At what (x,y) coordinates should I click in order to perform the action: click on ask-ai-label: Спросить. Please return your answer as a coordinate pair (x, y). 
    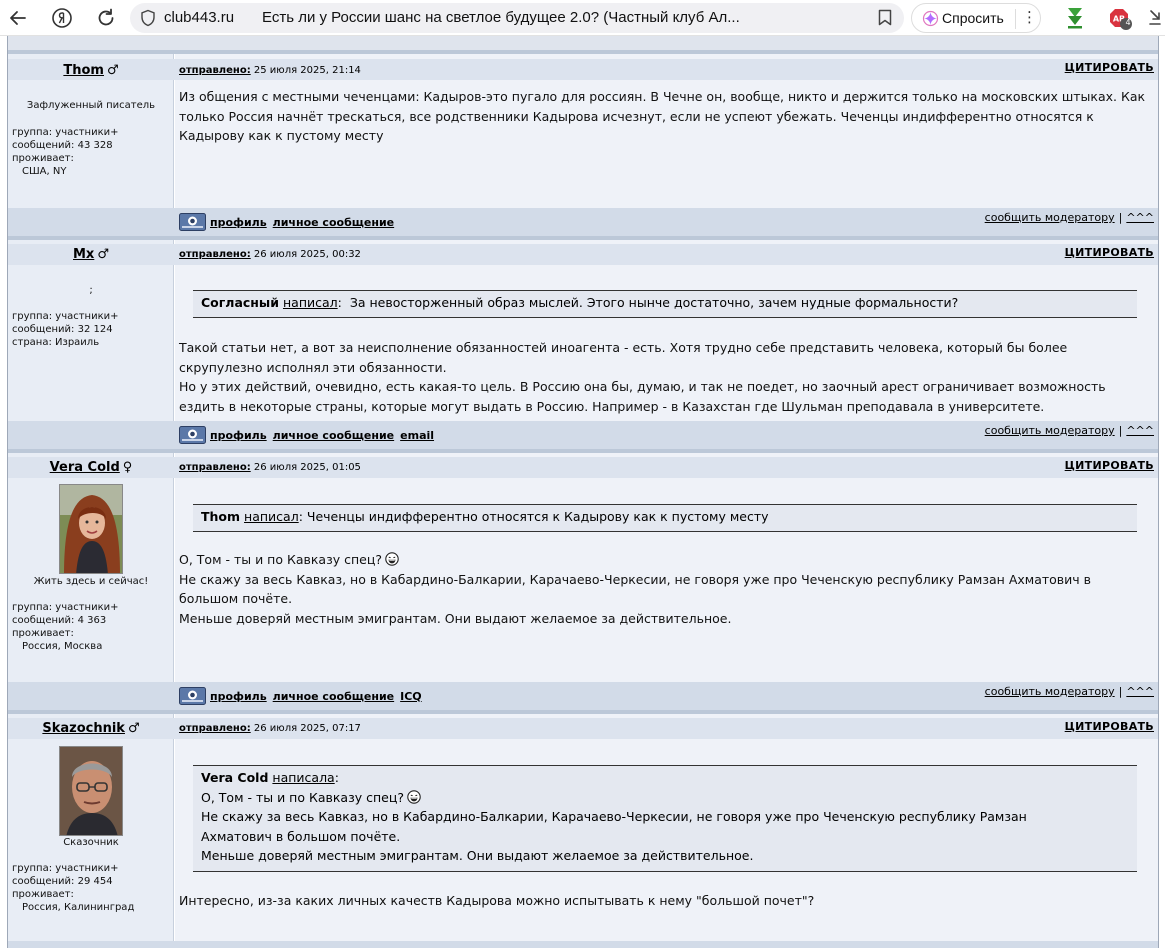
    Looking at the image, I should click on (973, 18).